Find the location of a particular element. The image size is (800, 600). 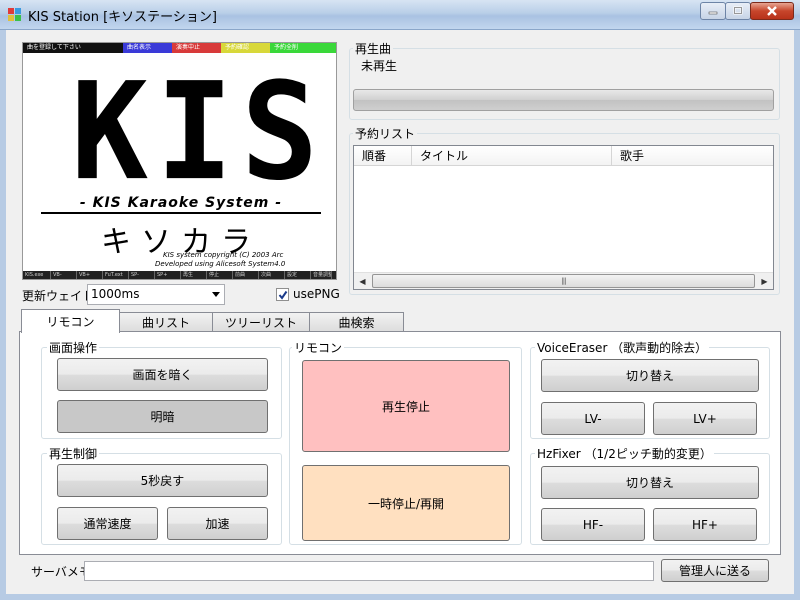

top-bar-item: 演奏中止 is located at coordinates (196, 48).